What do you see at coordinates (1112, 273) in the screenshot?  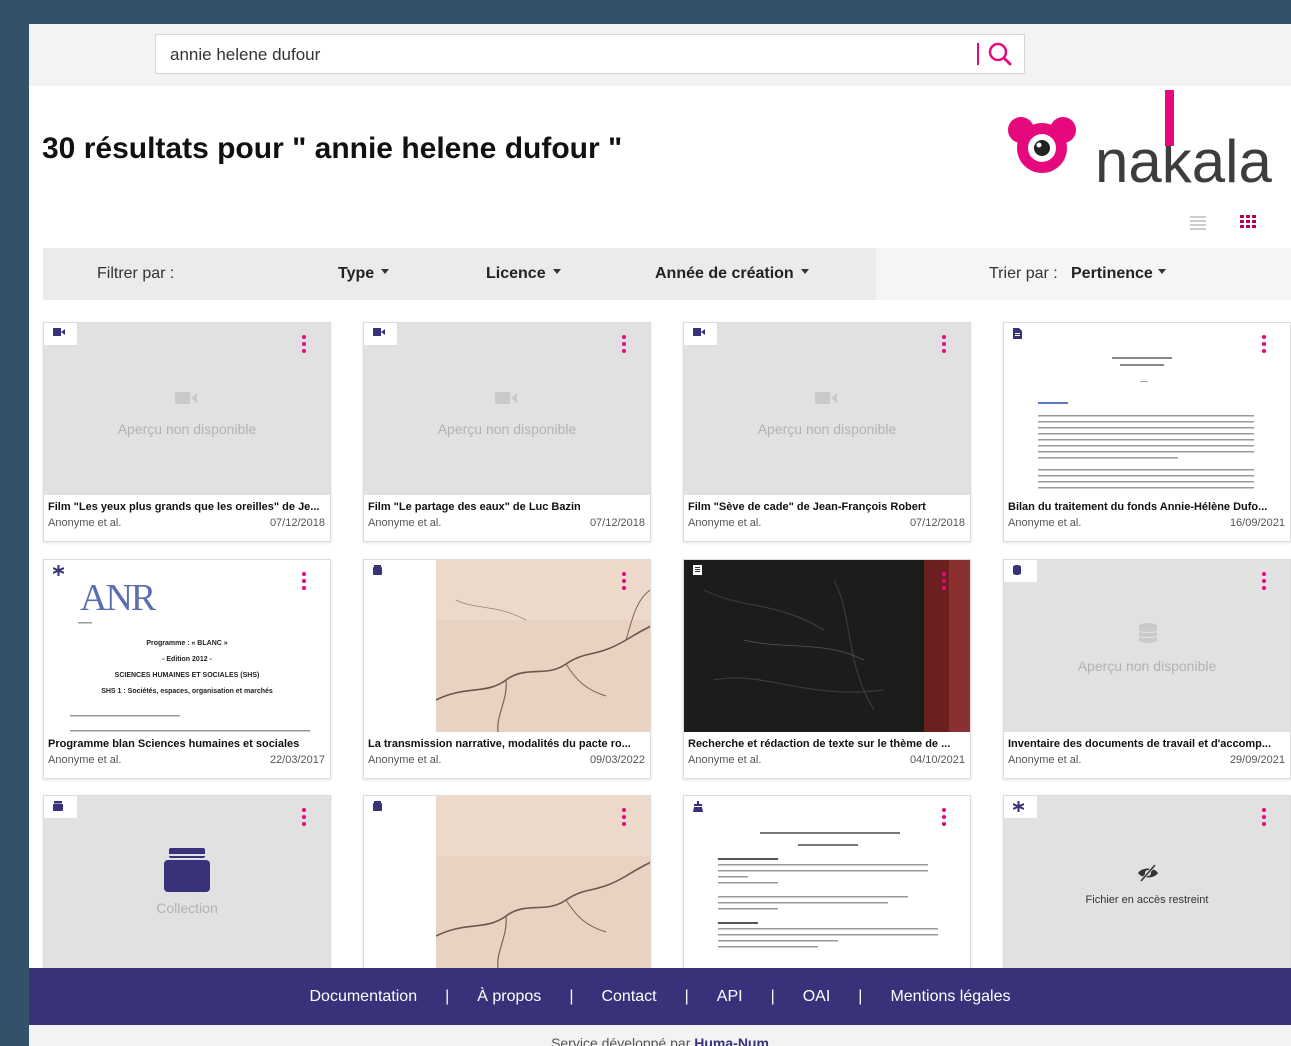 I see `sort-value: Pertinence` at bounding box center [1112, 273].